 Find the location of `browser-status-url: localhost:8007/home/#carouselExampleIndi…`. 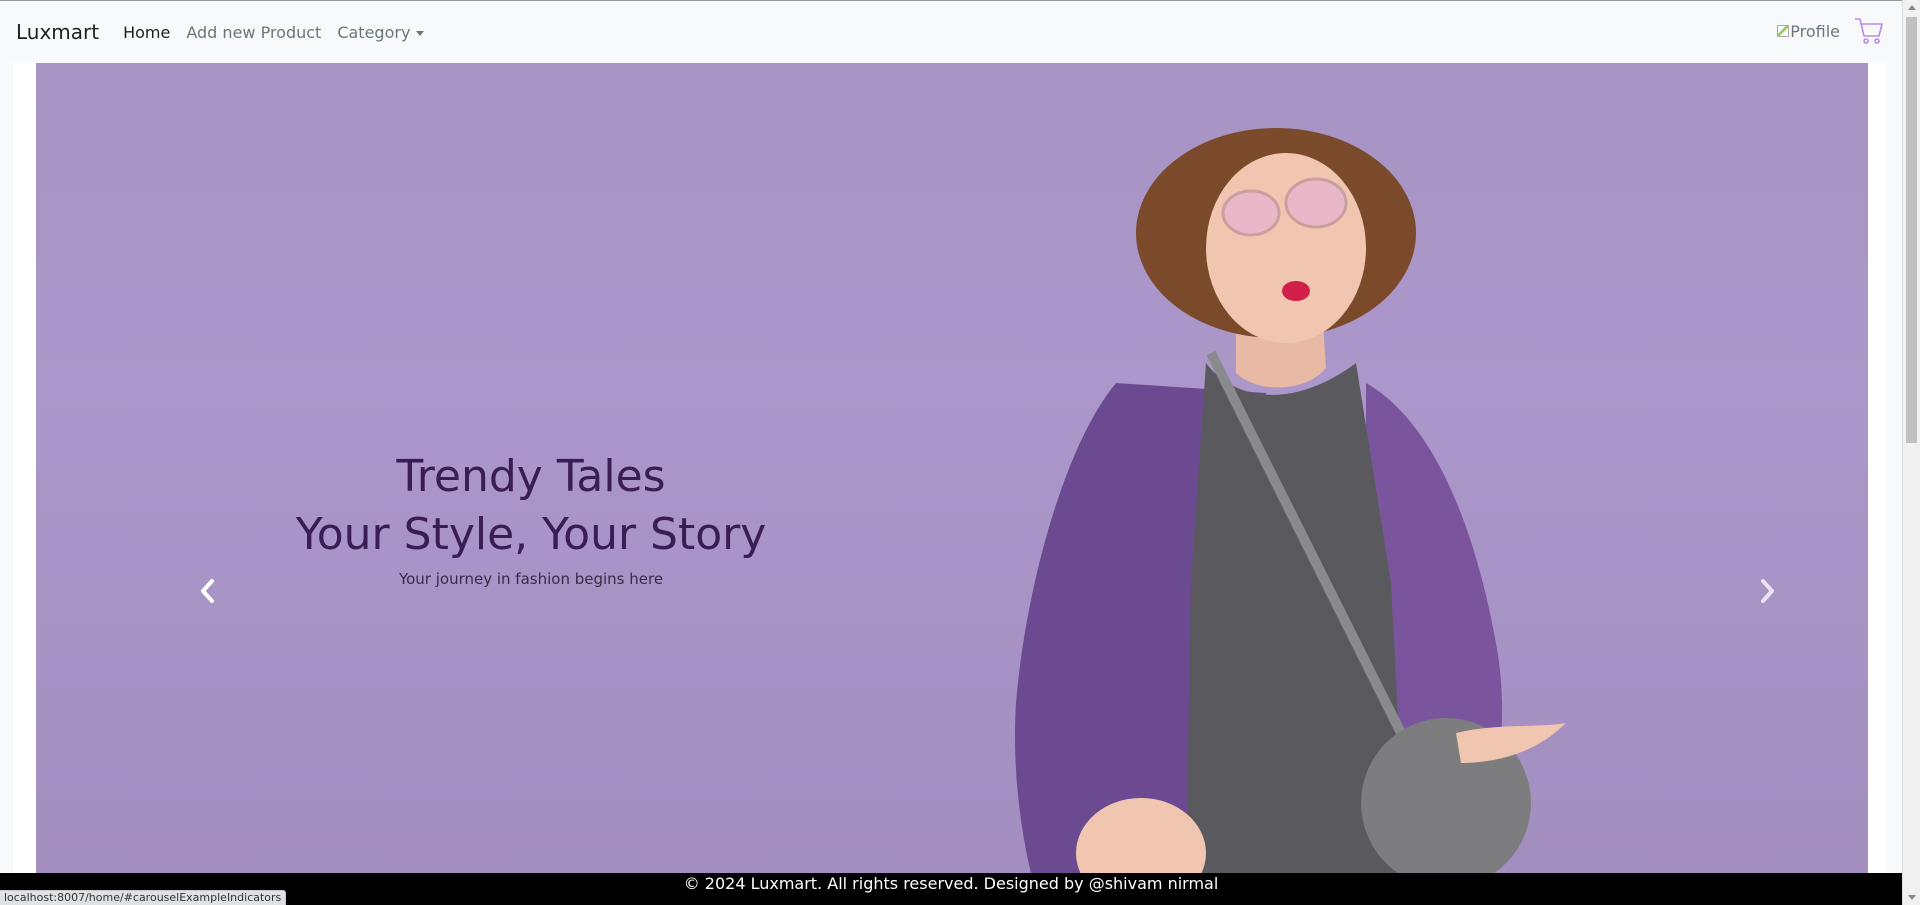

browser-status-url: localhost:8007/home/#carouselExampleIndi… is located at coordinates (143, 897).